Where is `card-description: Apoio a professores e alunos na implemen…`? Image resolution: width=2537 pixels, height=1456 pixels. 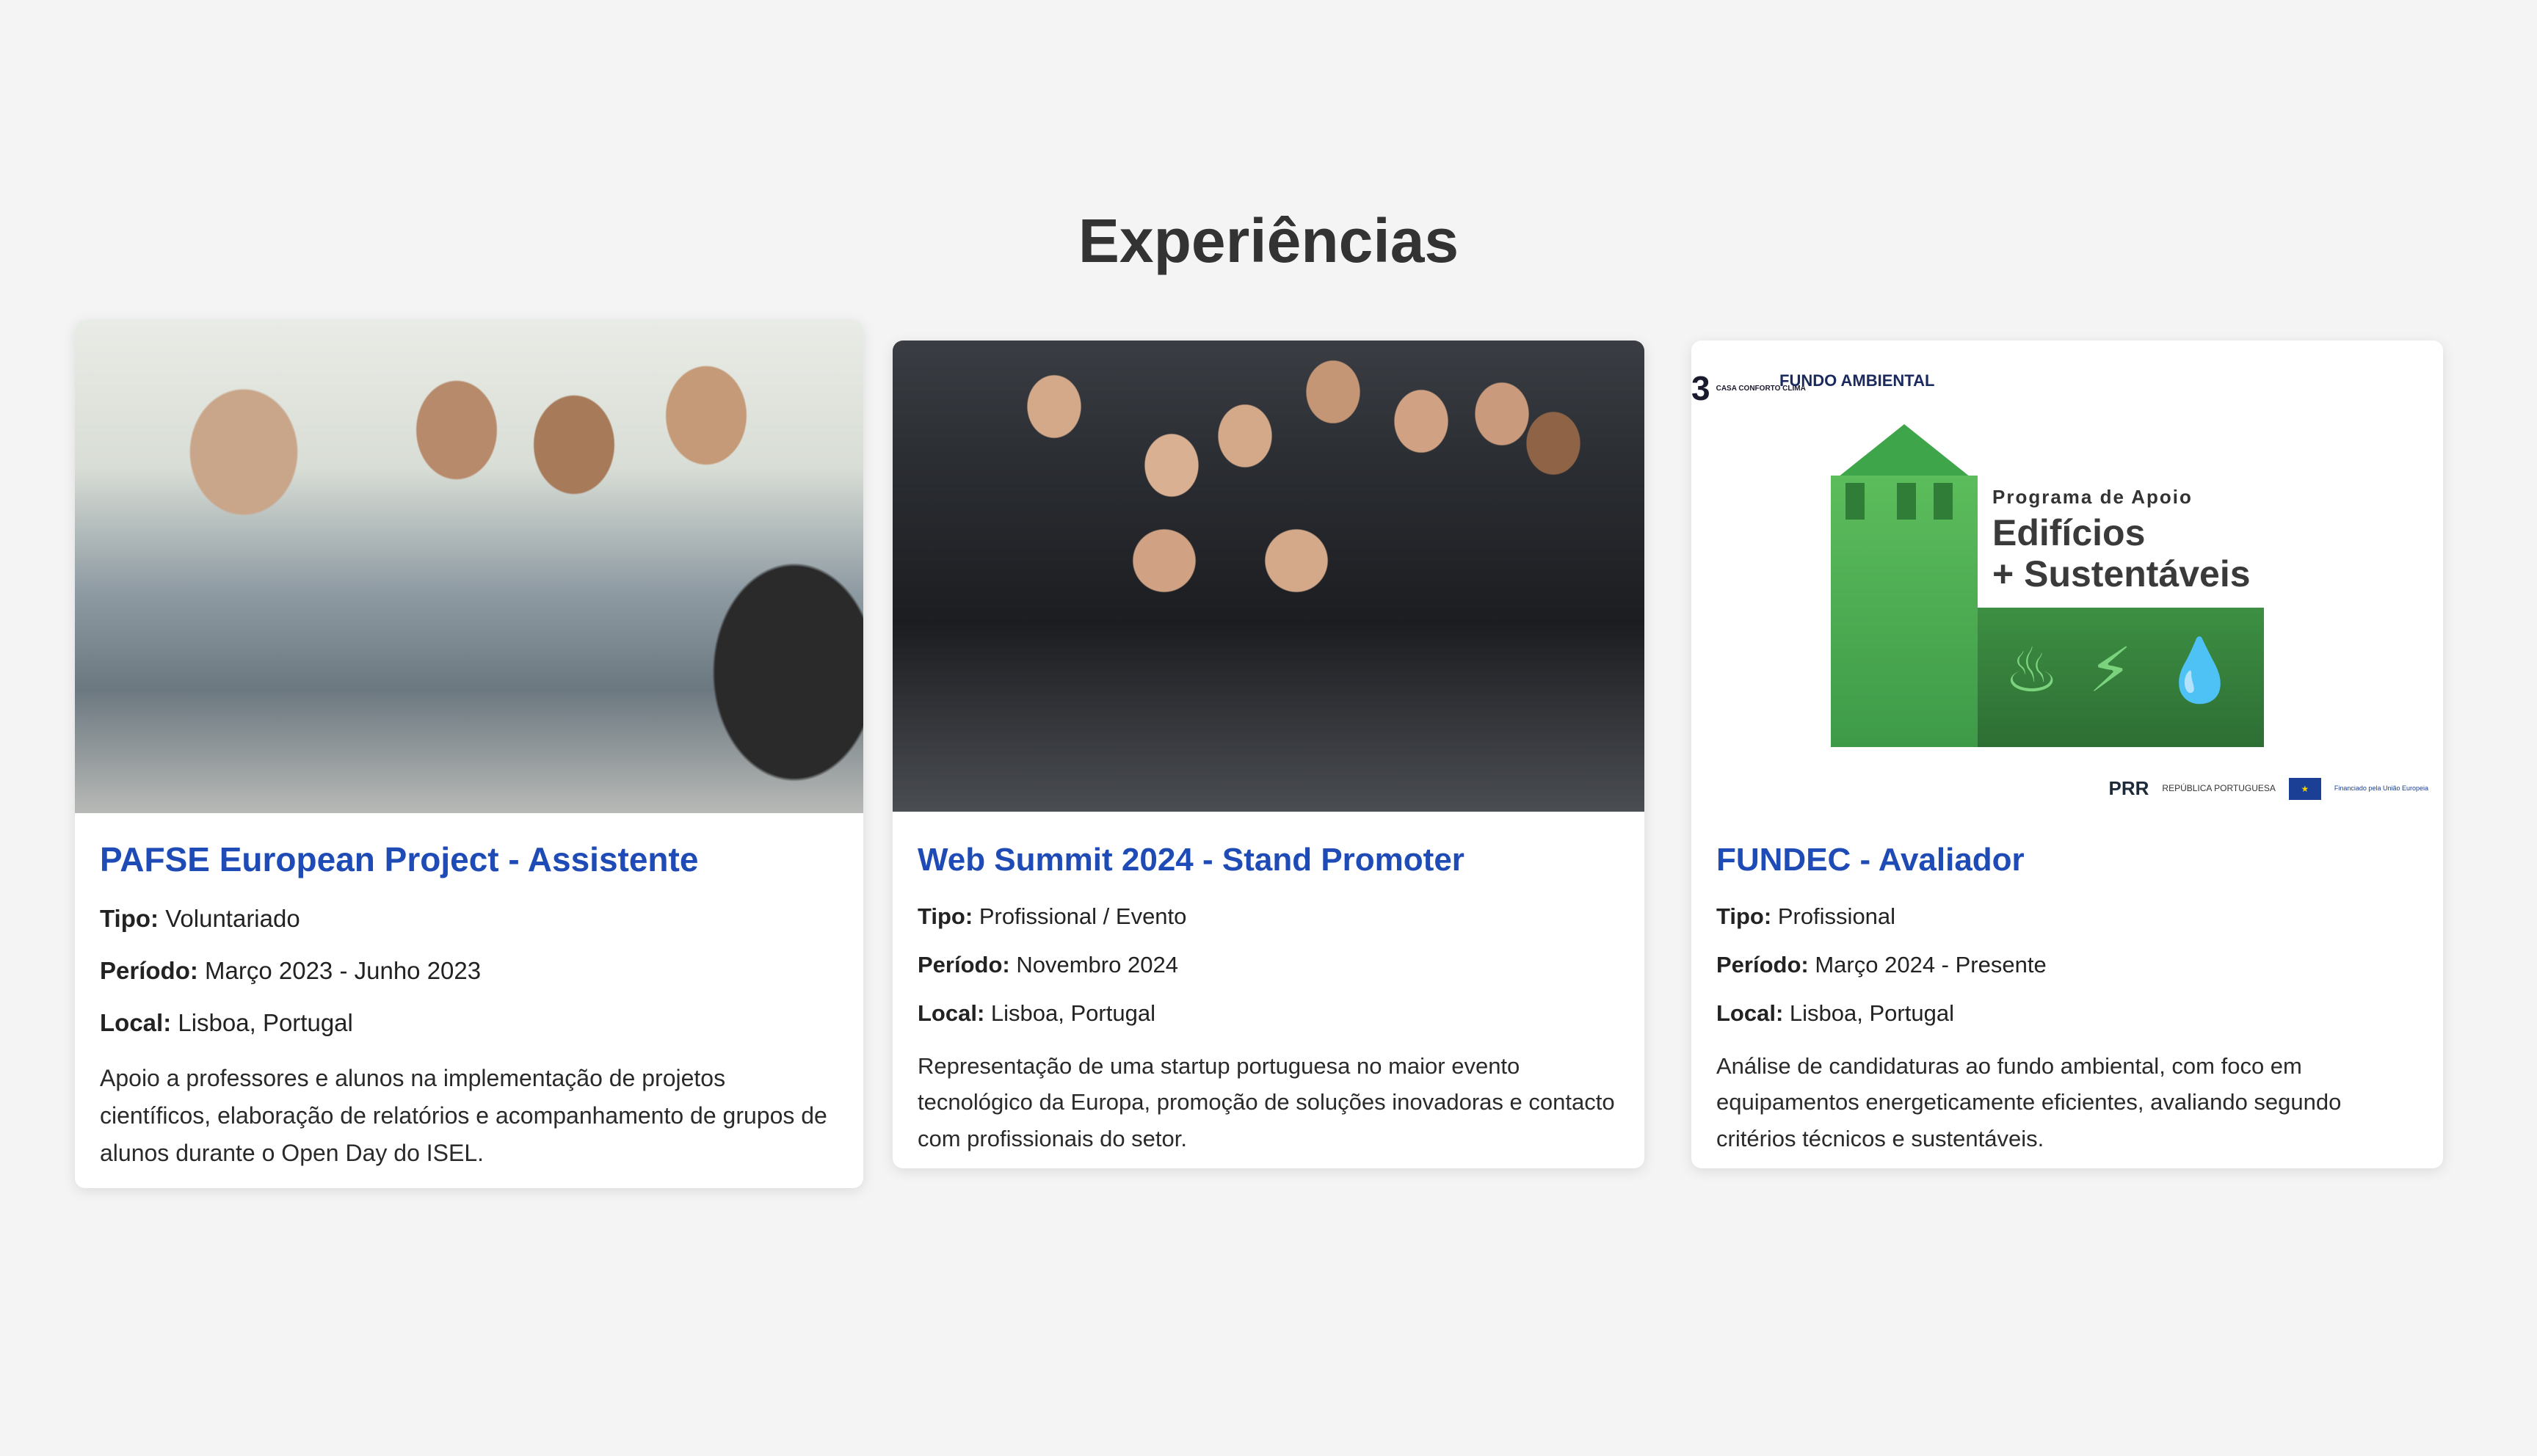 card-description: Apoio a professores e alunos na implemen… is located at coordinates (463, 1116).